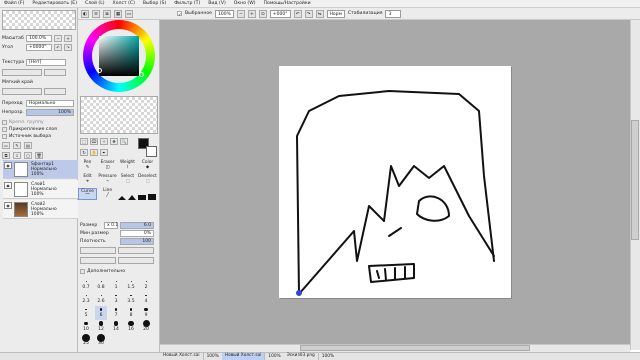 The width and height of the screenshot is (640, 360). What do you see at coordinates (58, 38) in the screenshot?
I see `zoom-out-button: −` at bounding box center [58, 38].